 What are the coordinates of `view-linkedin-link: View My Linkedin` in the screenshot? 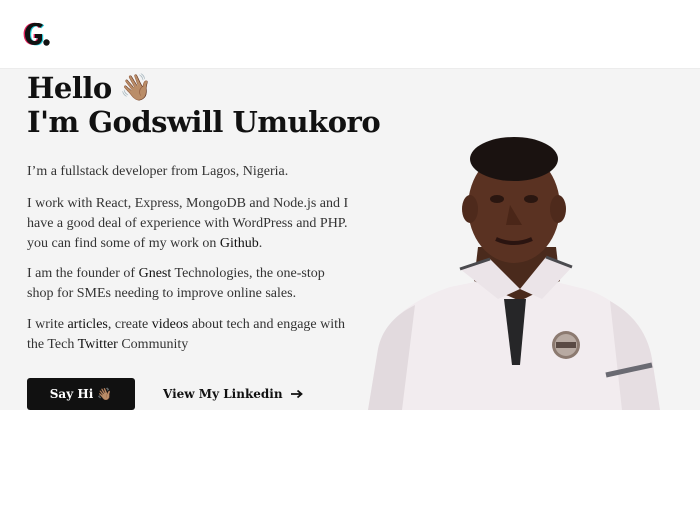 It's located at (233, 394).